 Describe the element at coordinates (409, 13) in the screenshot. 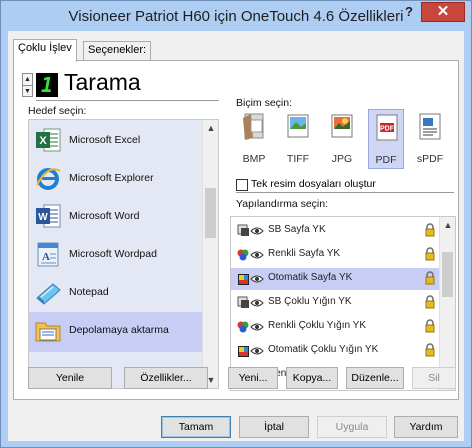

I see `help-title-button: ?` at that location.